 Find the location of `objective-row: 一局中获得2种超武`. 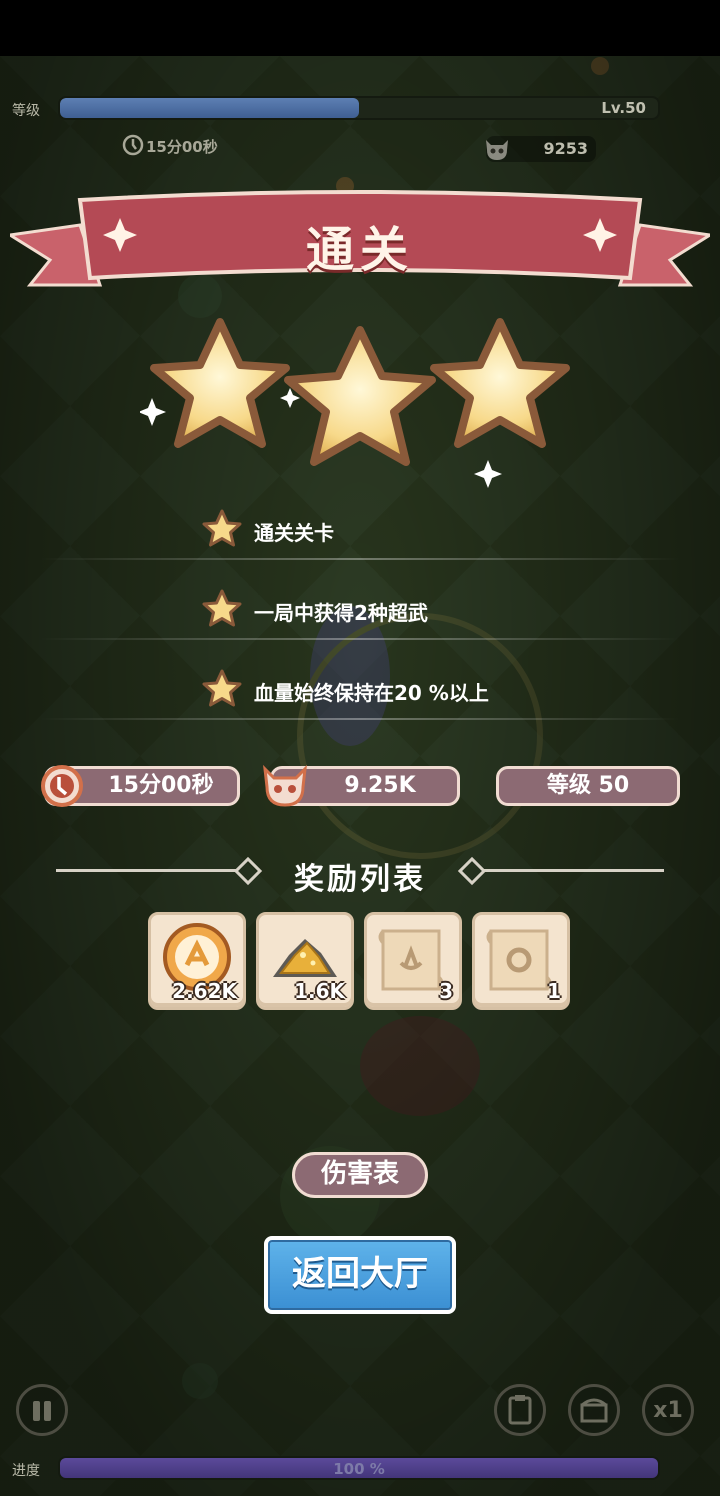

objective-row: 一局中获得2种超武 is located at coordinates (360, 610).